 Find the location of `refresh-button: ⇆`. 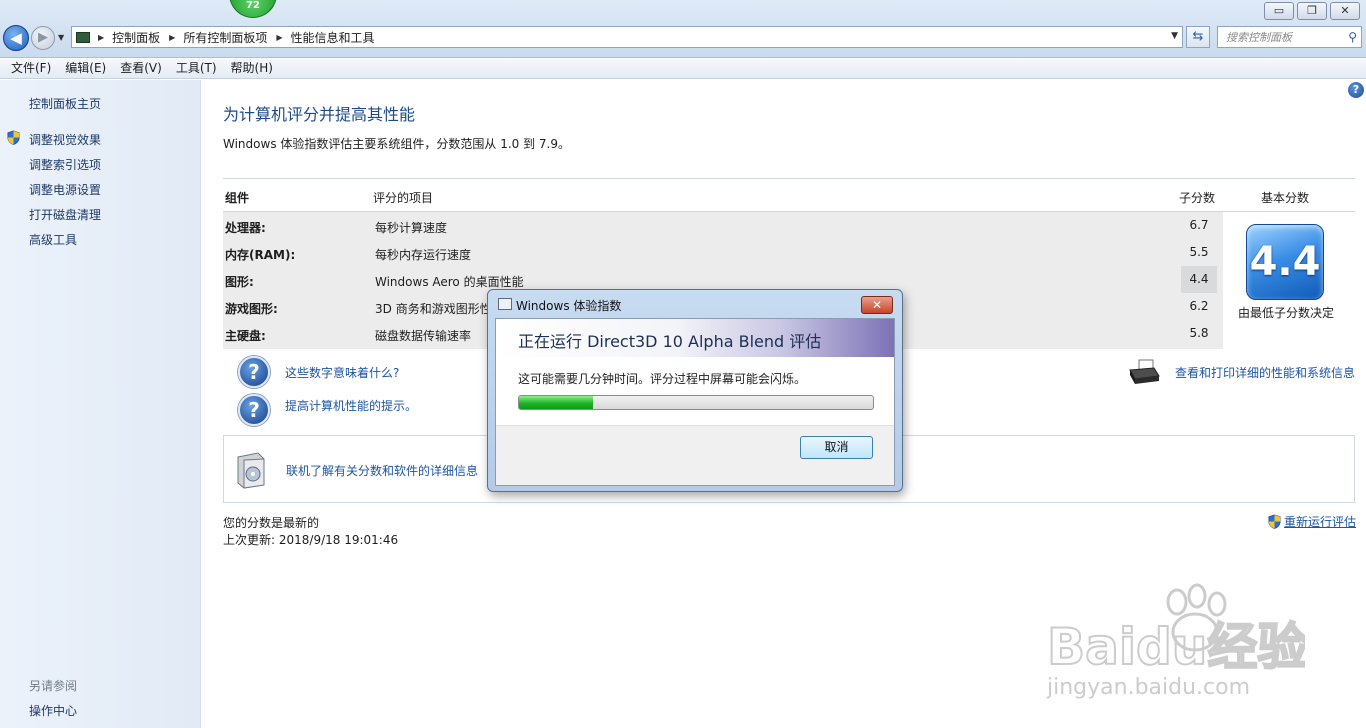

refresh-button: ⇆ is located at coordinates (1198, 37).